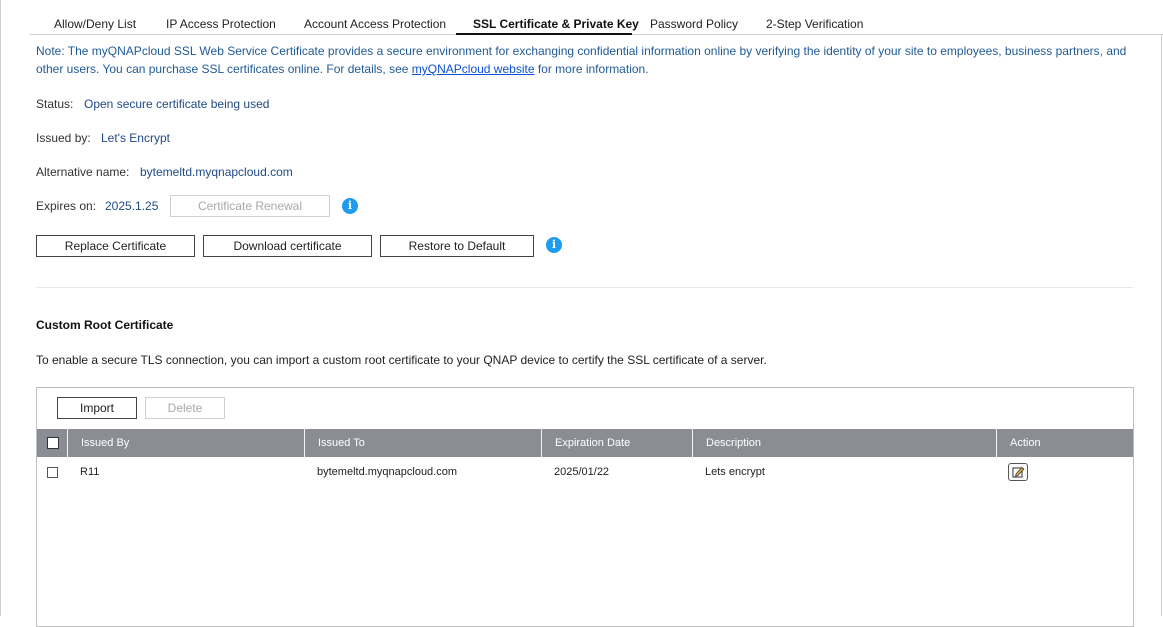 Image resolution: width=1163 pixels, height=627 pixels. I want to click on active-tab-indicator, so click(544, 34).